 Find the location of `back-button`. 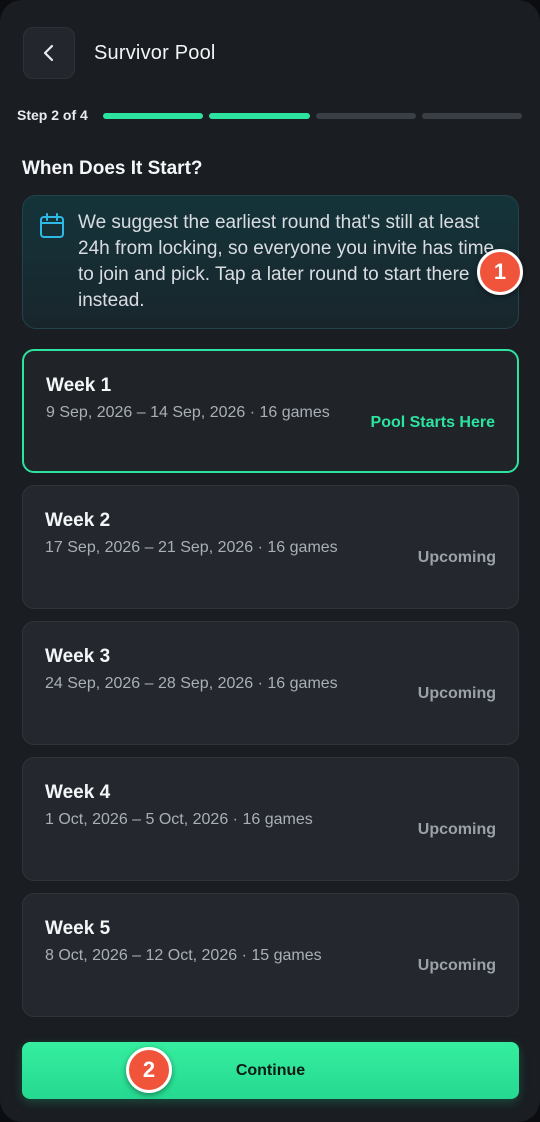

back-button is located at coordinates (49, 53).